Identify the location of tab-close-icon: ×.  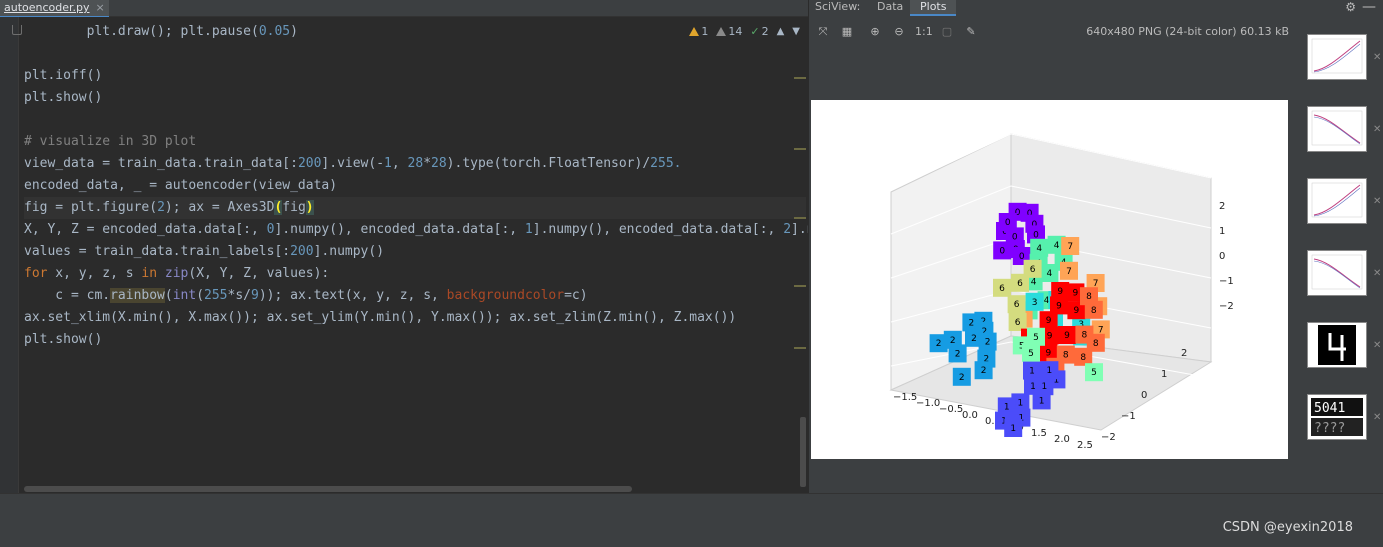
(100, 7).